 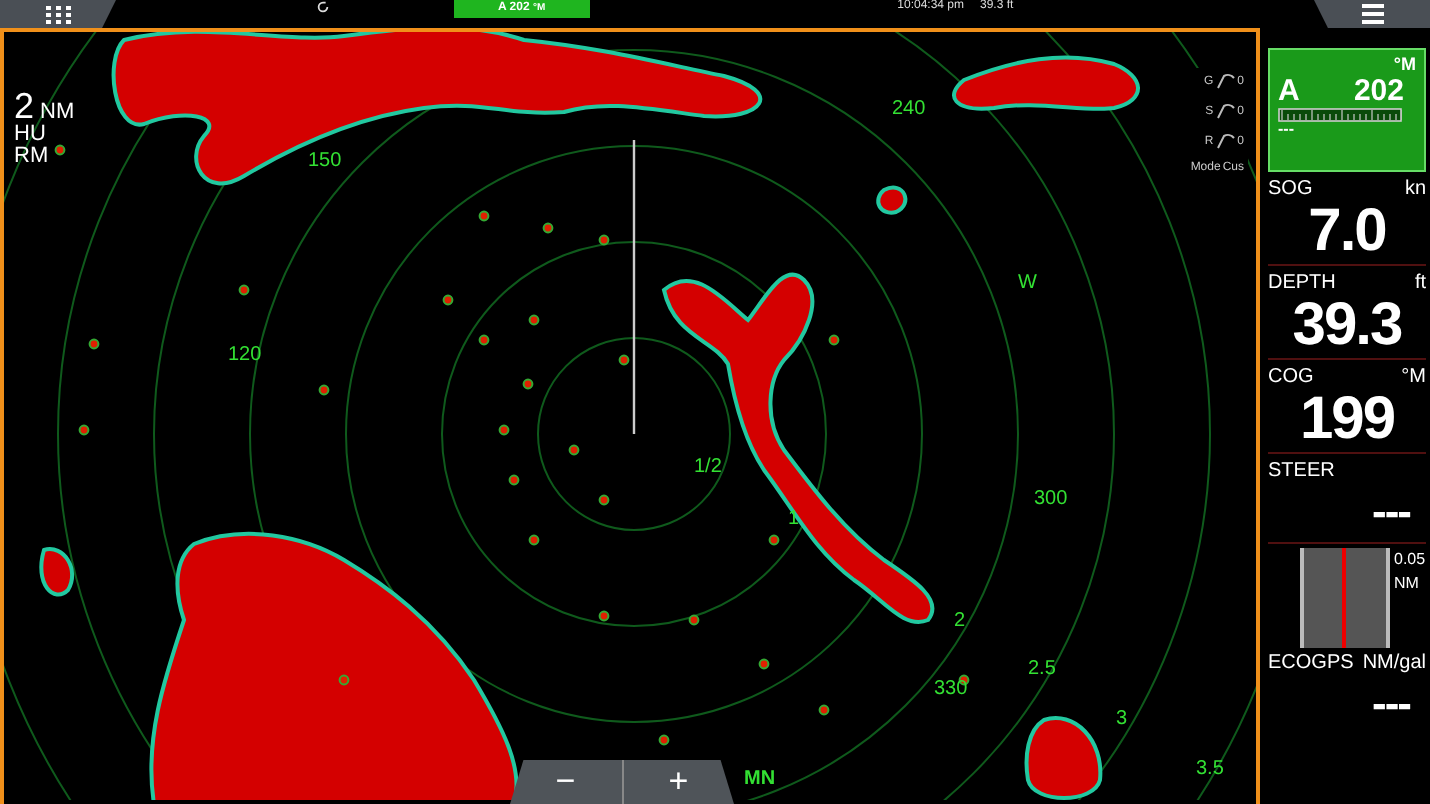 What do you see at coordinates (960, 621) in the screenshot?
I see `range-ring-label: 2` at bounding box center [960, 621].